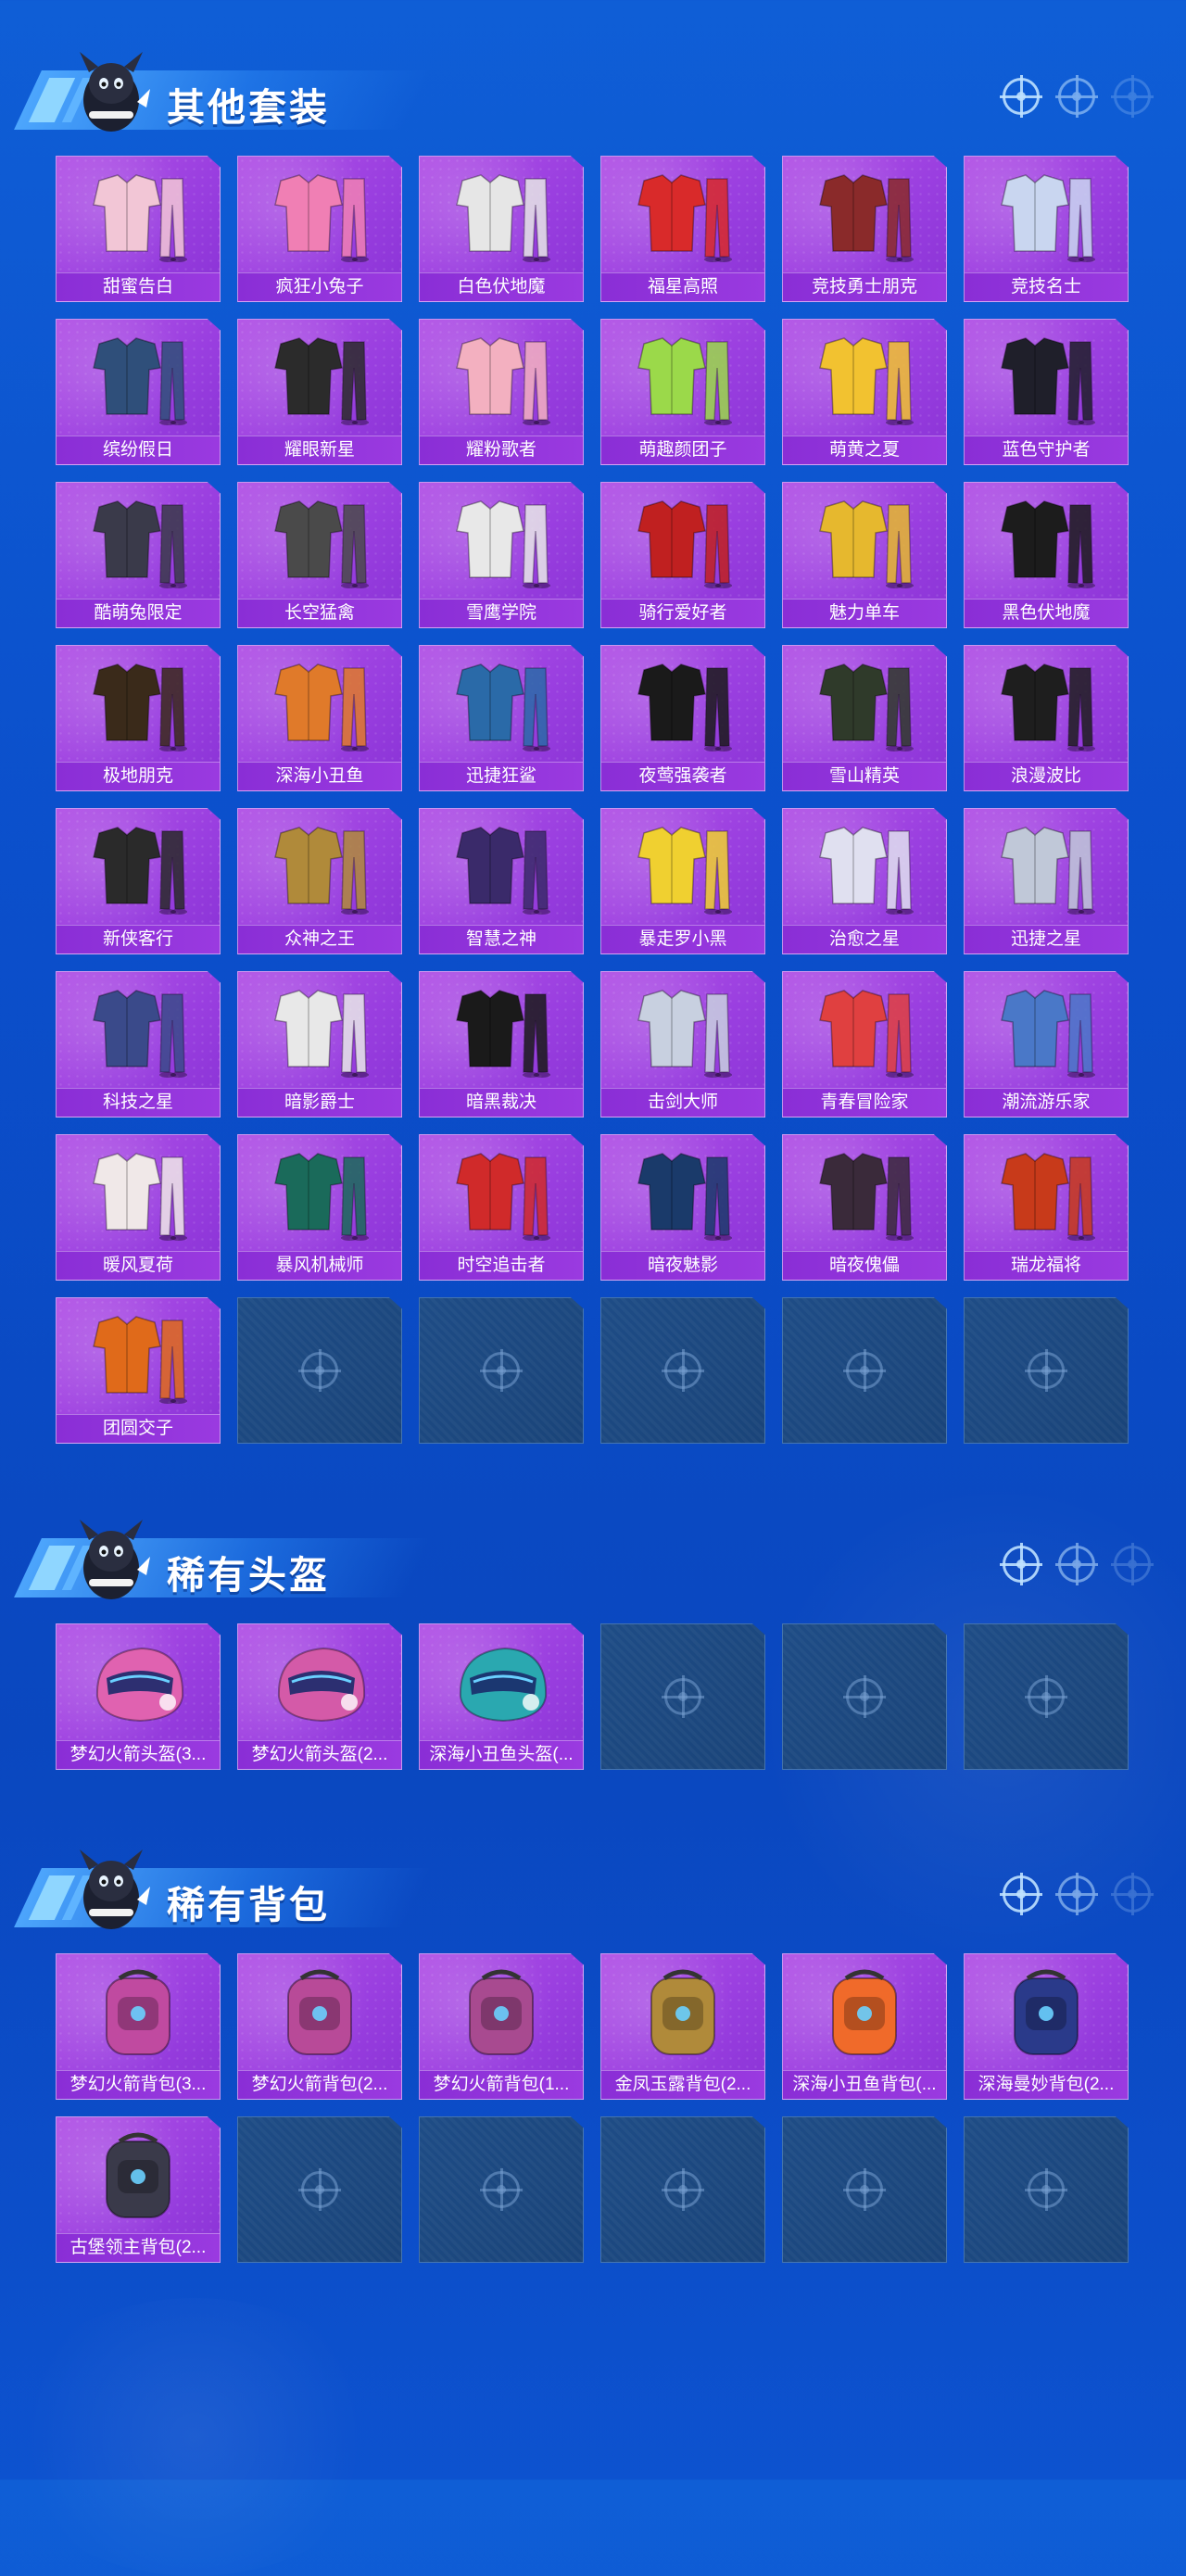 This screenshot has width=1186, height=2576. What do you see at coordinates (138, 555) in the screenshot?
I see `item-card: 酷萌兔限定` at bounding box center [138, 555].